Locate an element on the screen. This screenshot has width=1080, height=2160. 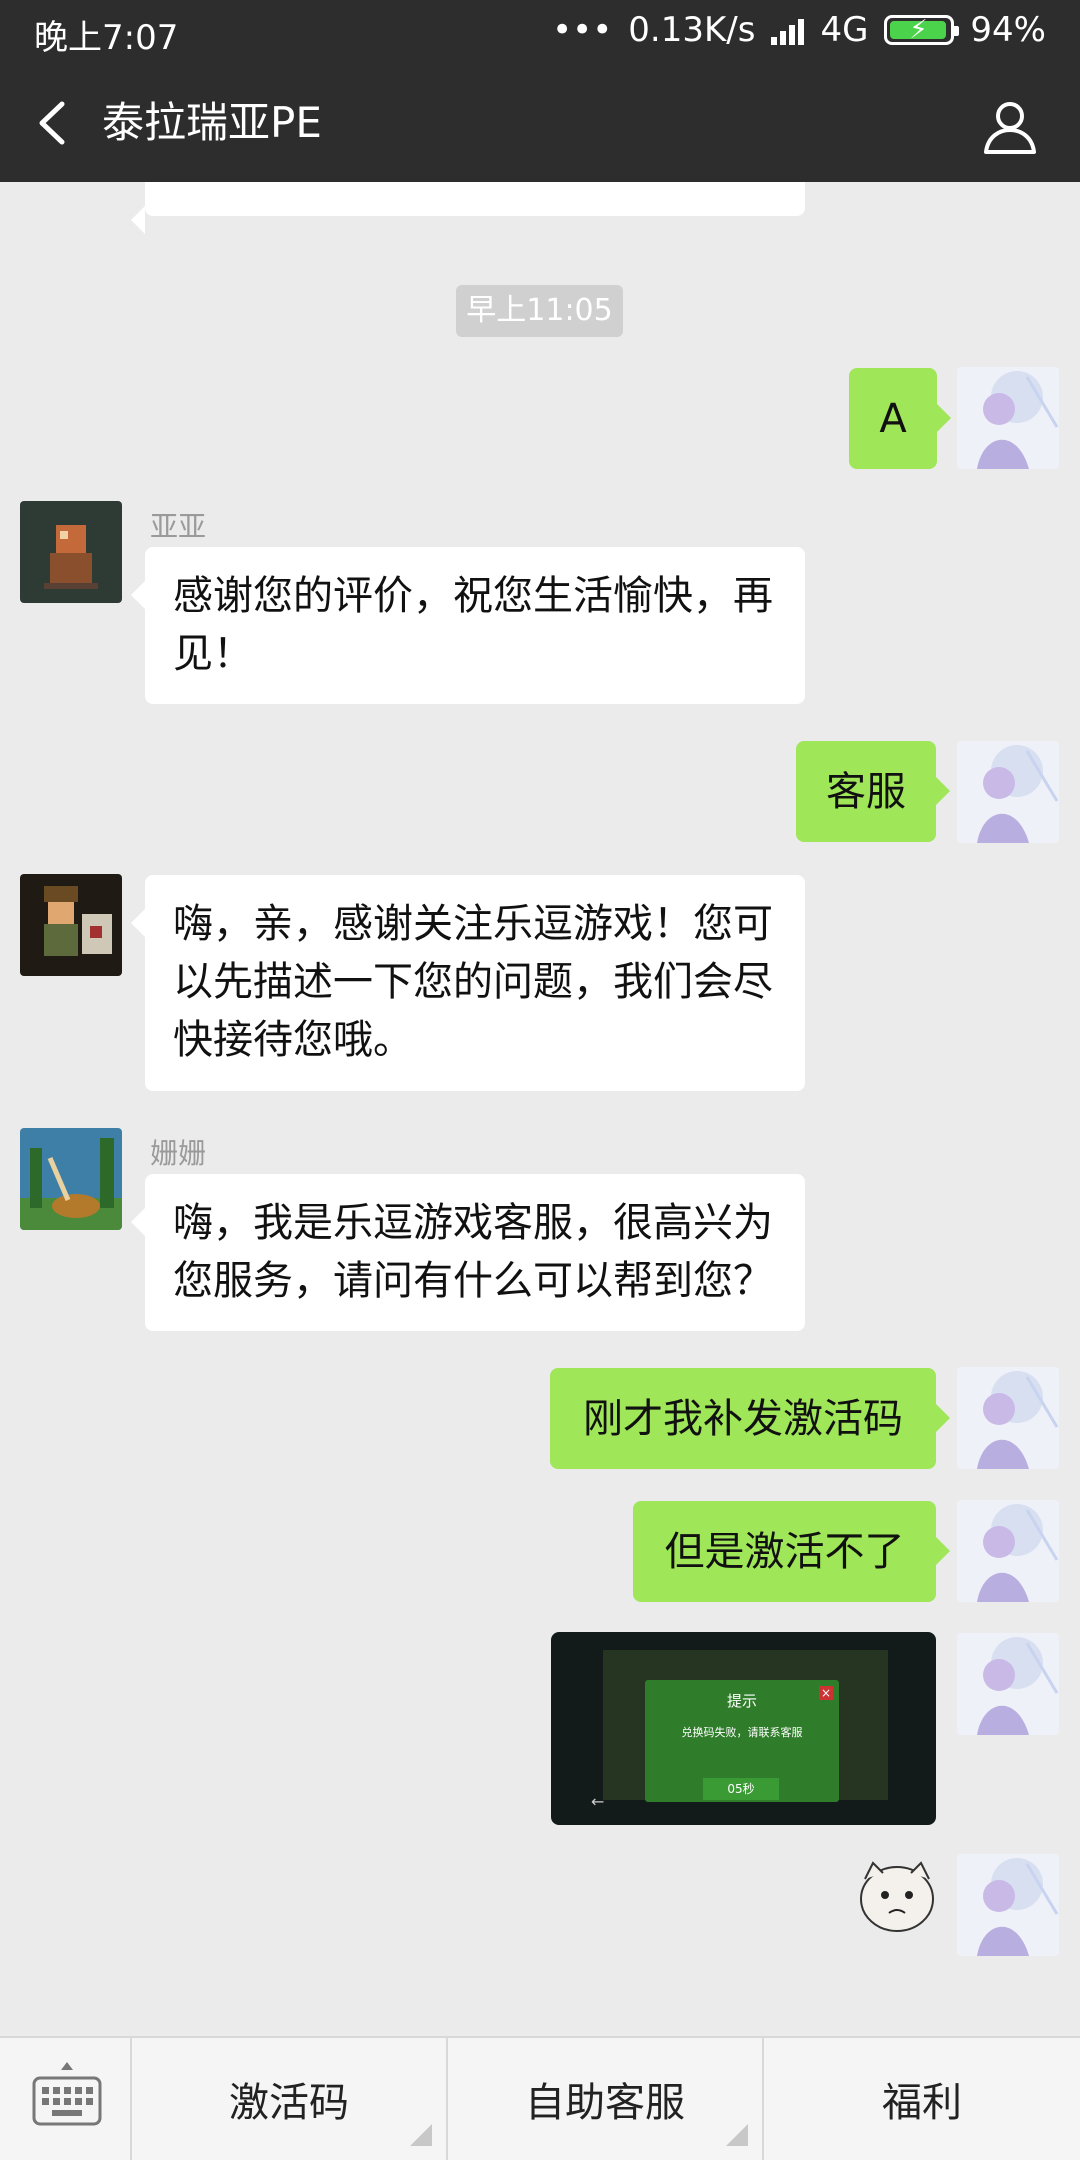
page-title: 泰拉瑞亚PE is located at coordinates (212, 122).